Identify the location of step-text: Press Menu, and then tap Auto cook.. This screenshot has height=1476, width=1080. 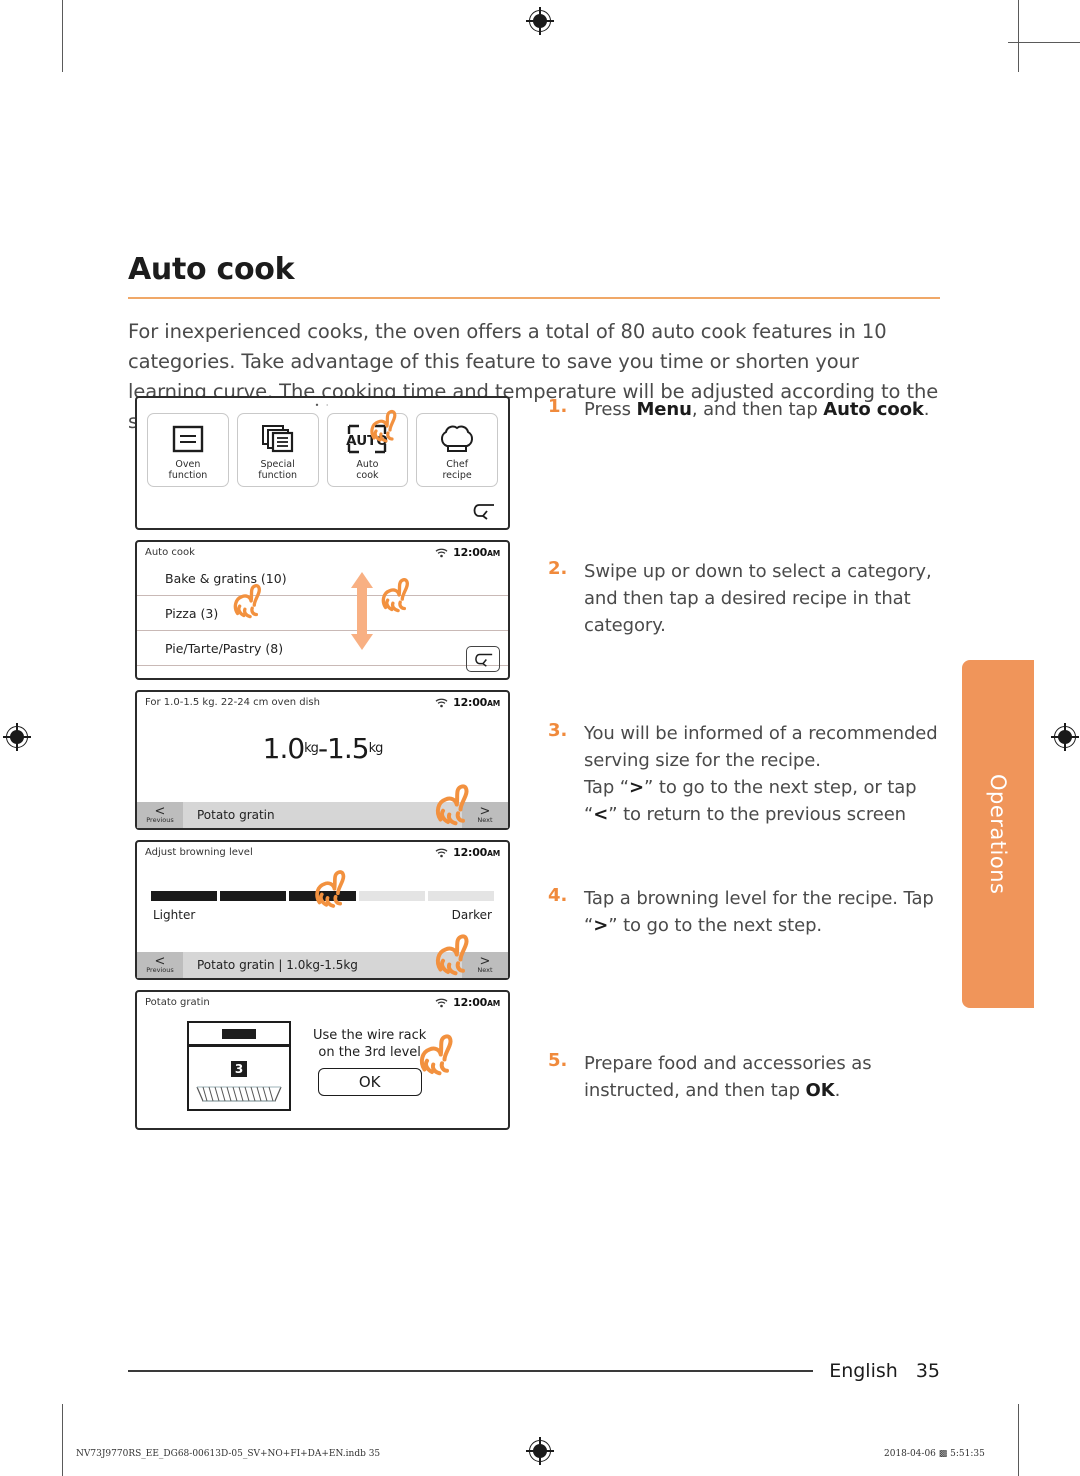
(757, 409).